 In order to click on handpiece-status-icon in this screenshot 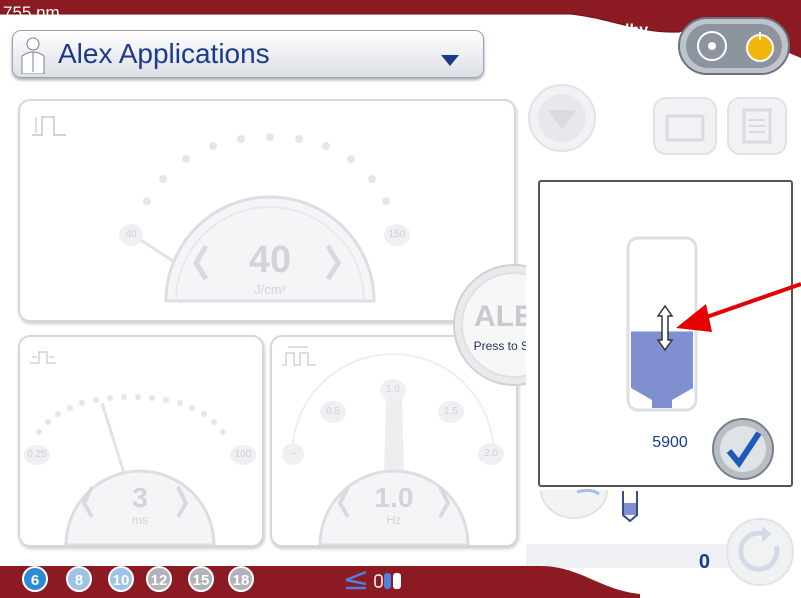, I will do `click(356, 580)`.